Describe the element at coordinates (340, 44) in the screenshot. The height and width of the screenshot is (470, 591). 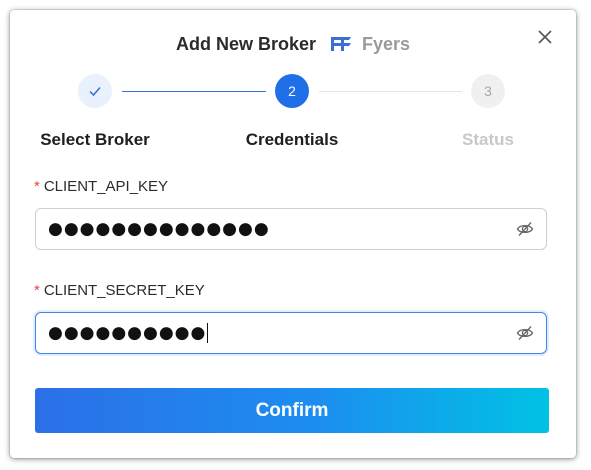
I see `fyers-logo-icon` at that location.